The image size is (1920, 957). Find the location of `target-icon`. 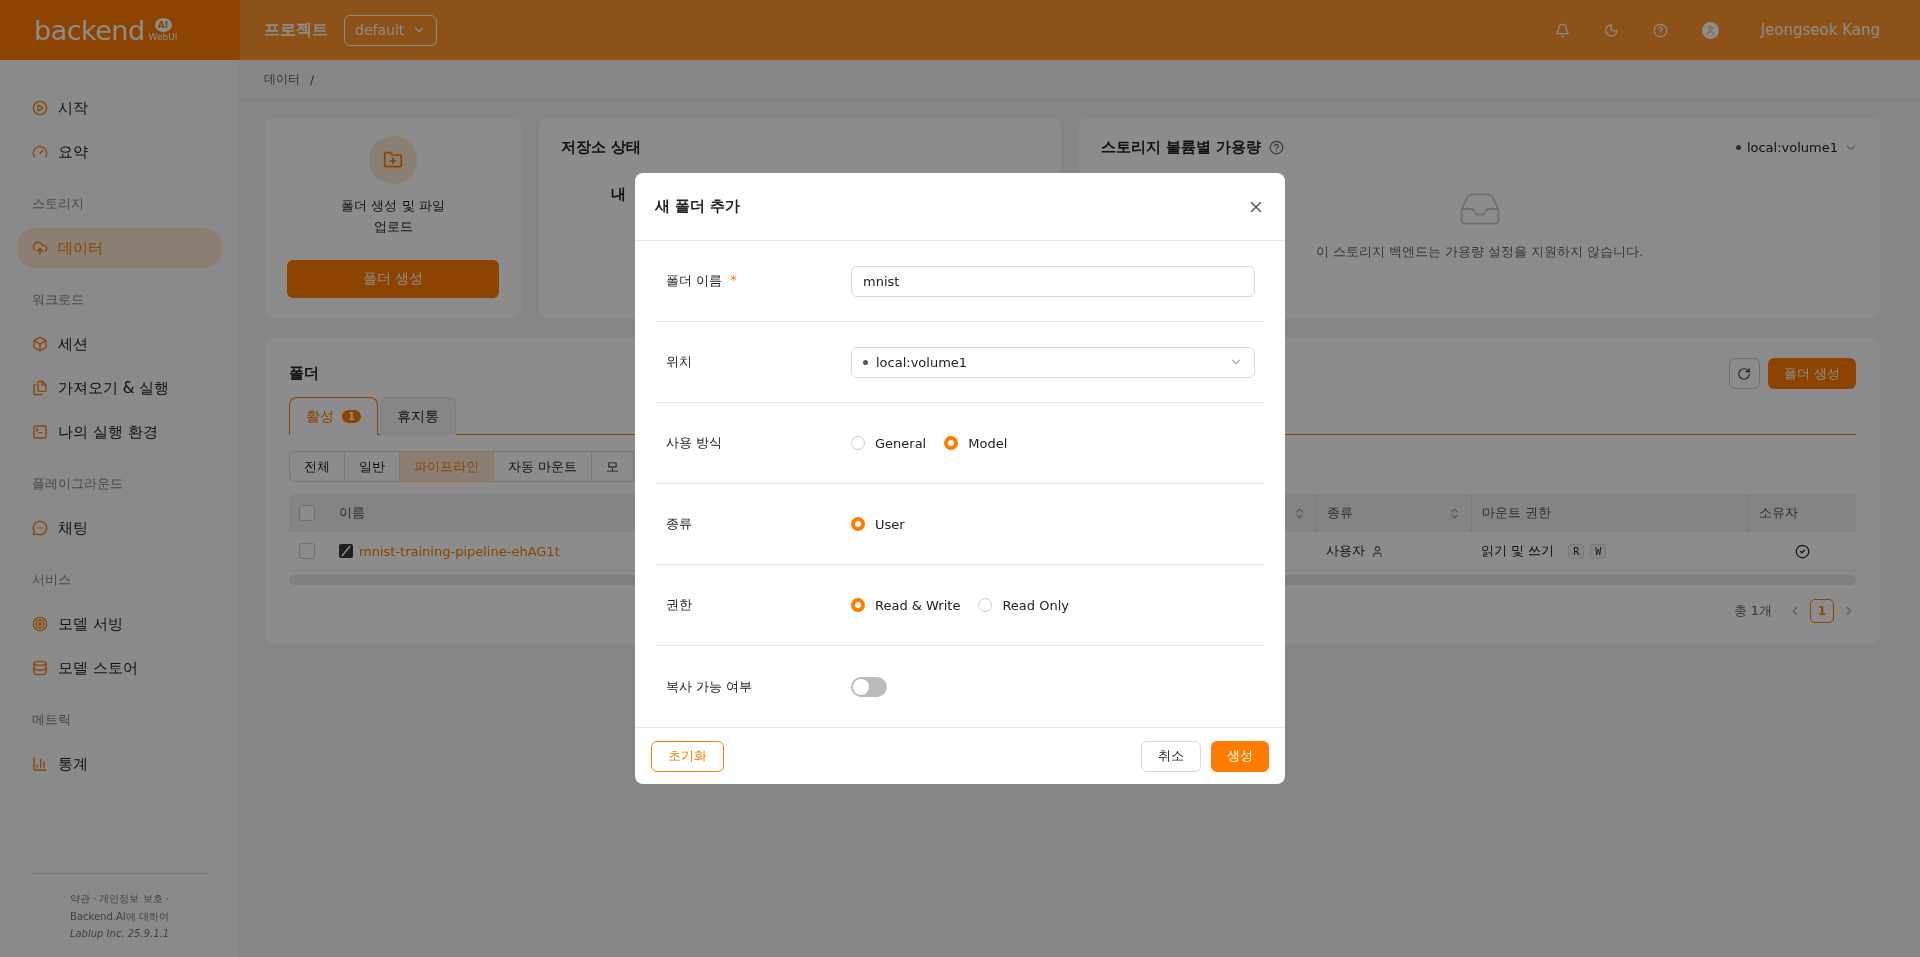

target-icon is located at coordinates (40, 624).